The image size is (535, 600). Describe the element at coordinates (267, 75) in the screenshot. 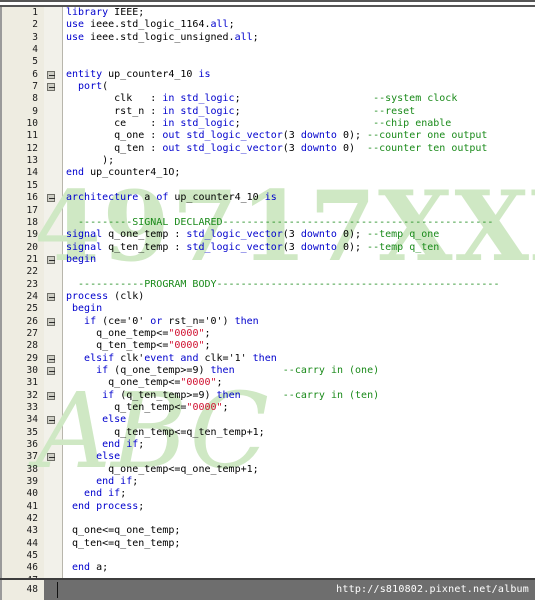

I see `code-line: 6 entity up_counter4_10 is` at that location.